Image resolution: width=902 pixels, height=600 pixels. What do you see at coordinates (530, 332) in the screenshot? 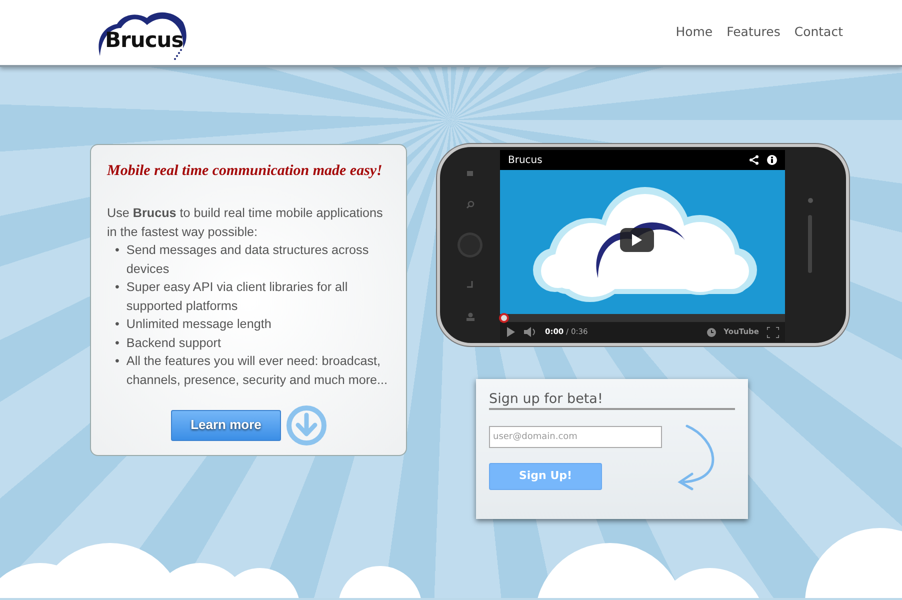
I see `volume-icon` at bounding box center [530, 332].